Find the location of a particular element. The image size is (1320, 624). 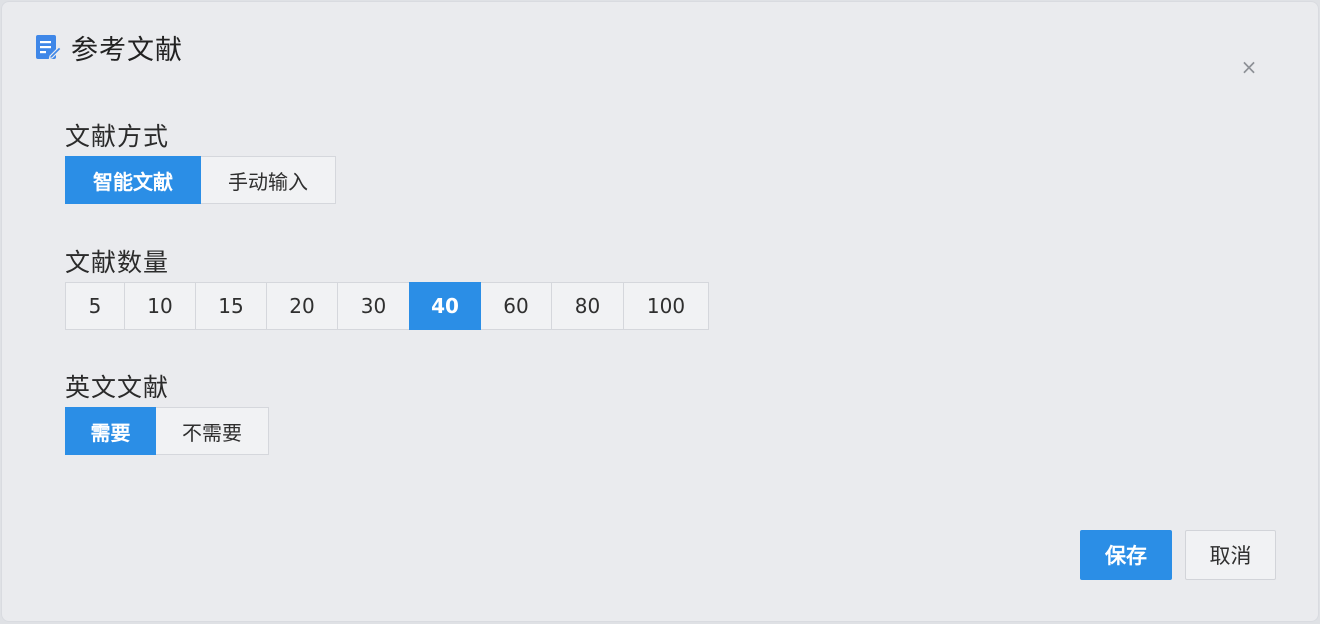

method-label: 文献方式 is located at coordinates (117, 136).